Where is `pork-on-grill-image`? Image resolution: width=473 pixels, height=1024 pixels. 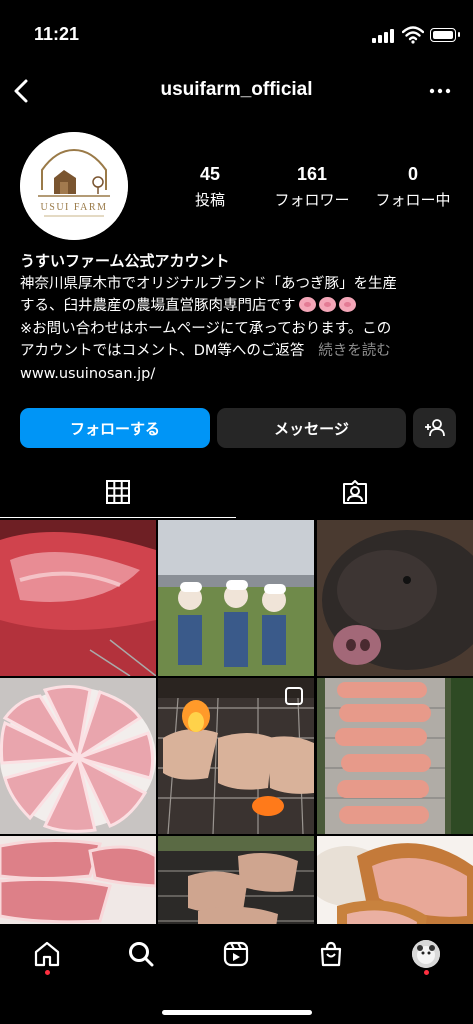
pork-on-grill-image is located at coordinates (236, 880).